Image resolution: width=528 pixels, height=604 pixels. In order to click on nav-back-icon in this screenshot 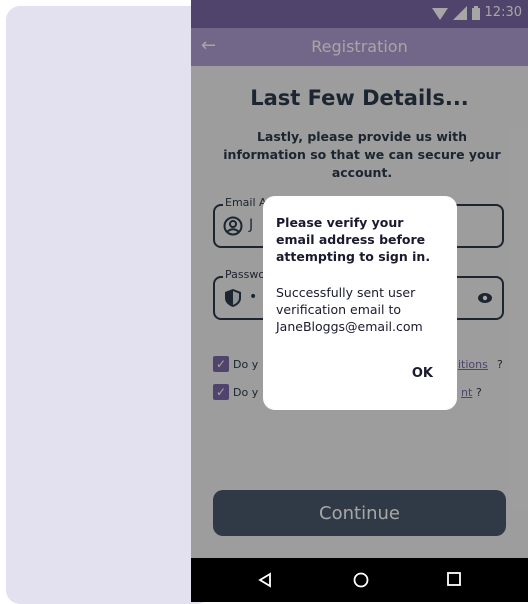, I will do `click(265, 580)`.